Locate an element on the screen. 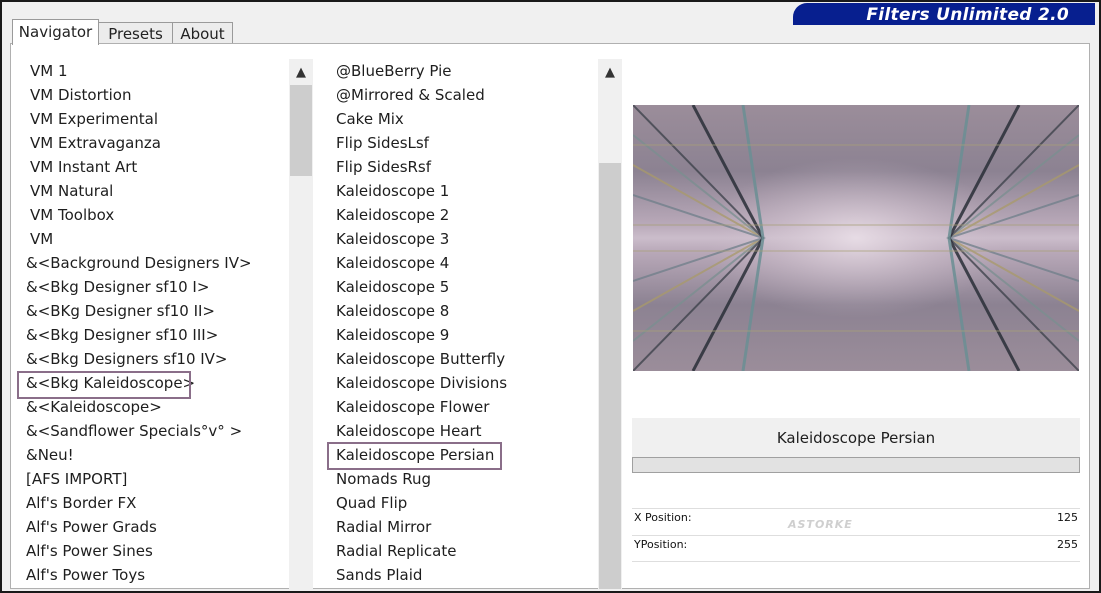  filter-name-box: Kaleidoscope Persian is located at coordinates (856, 438).